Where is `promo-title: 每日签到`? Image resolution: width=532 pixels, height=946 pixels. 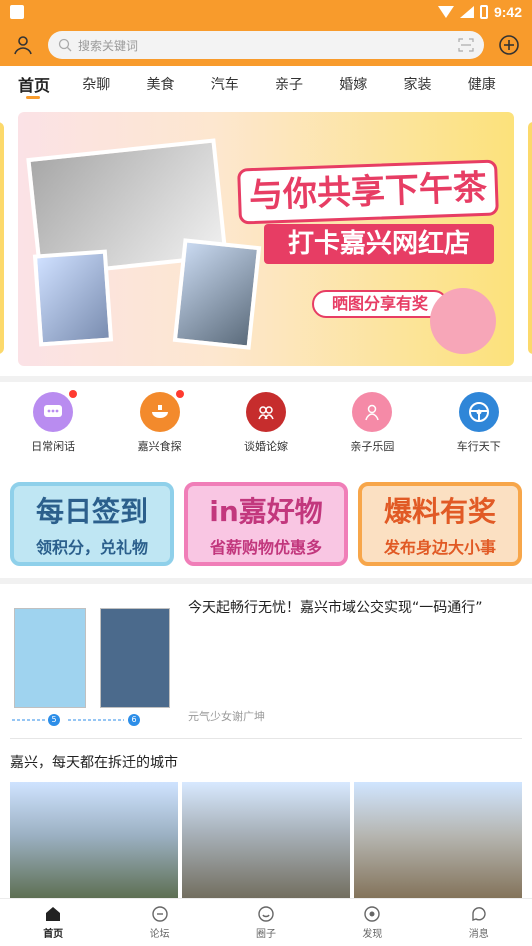 promo-title: 每日签到 is located at coordinates (91, 511).